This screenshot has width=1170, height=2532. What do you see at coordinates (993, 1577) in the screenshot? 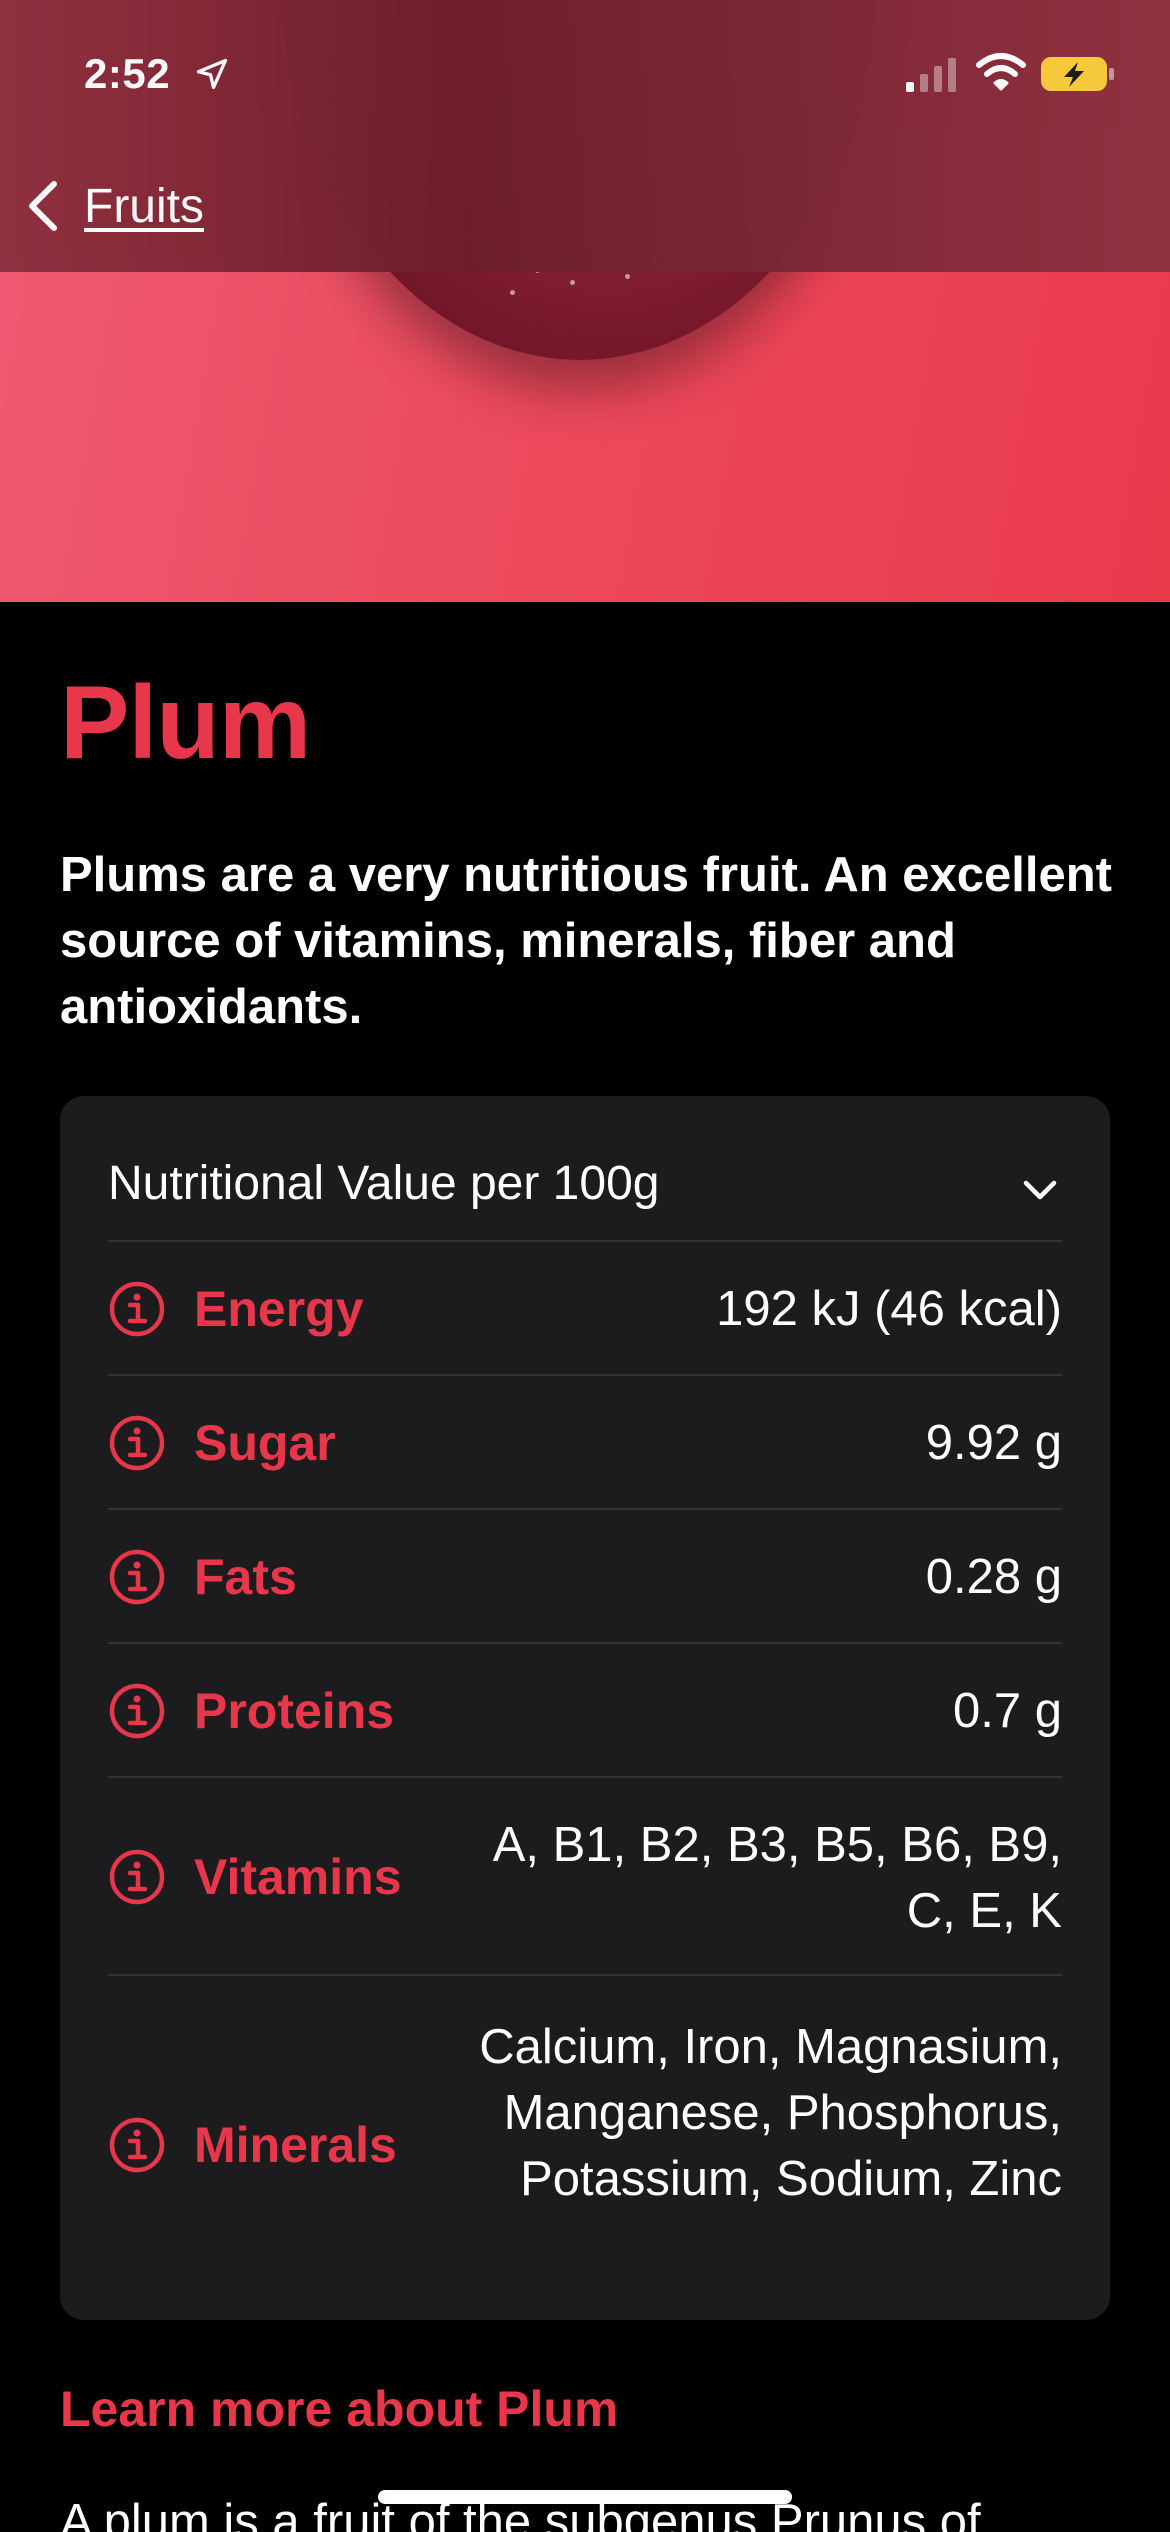
I see `nutrition-value: 0.28 g` at bounding box center [993, 1577].